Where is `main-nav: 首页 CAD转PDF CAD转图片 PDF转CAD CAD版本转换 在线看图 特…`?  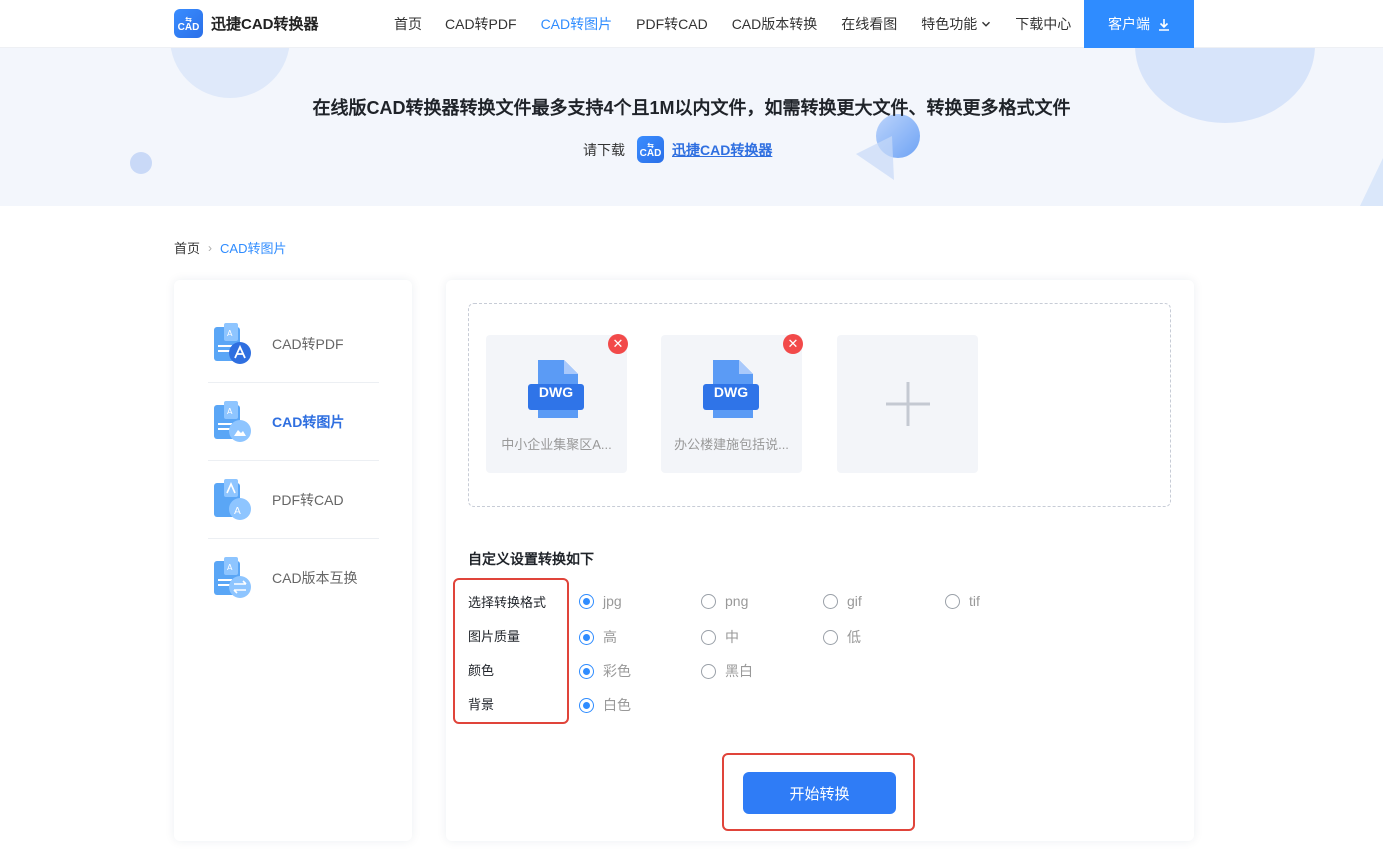
main-nav: 首页 CAD转PDF CAD转图片 PDF转CAD CAD版本转换 在线看图 特… is located at coordinates (732, 24).